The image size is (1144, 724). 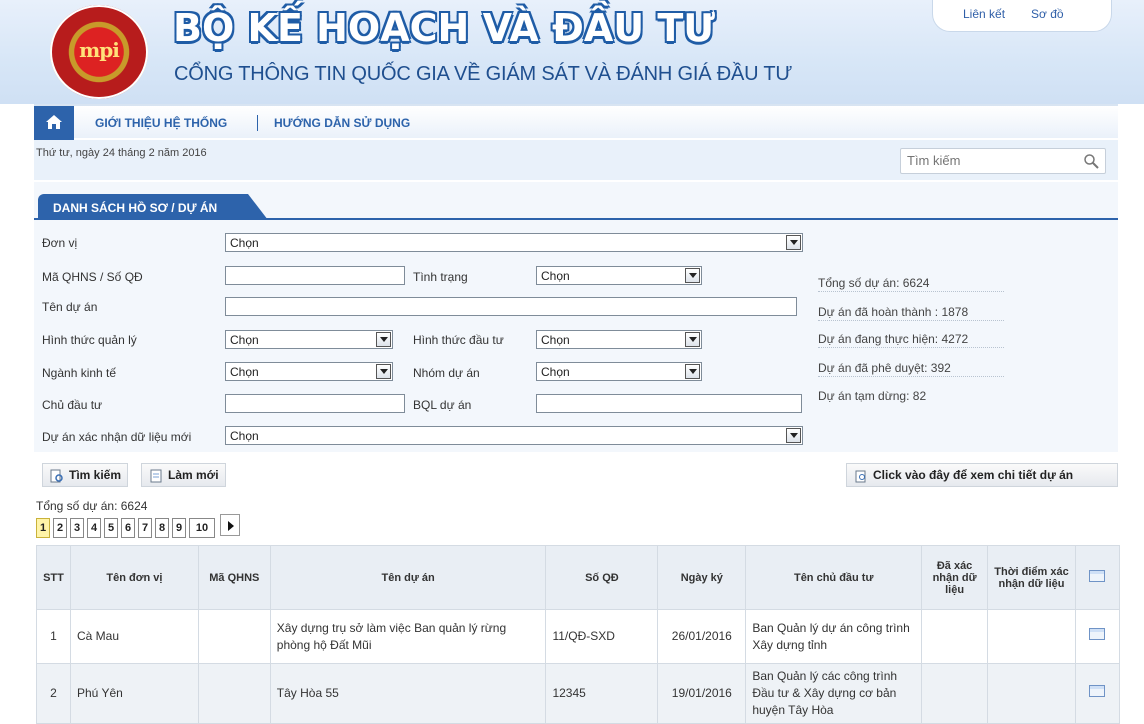 I want to click on project-total: Tổng số dự án: 6624, so click(x=92, y=506).